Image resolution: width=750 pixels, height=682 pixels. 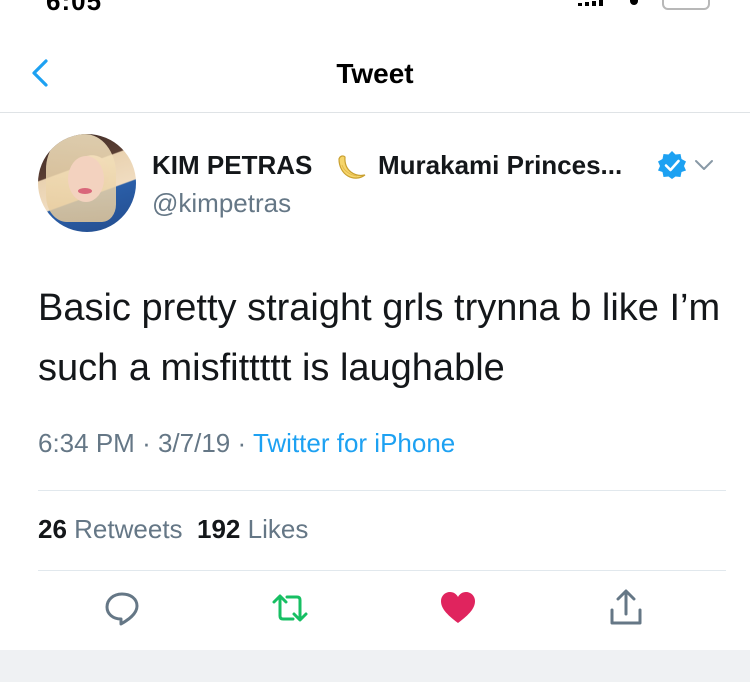 What do you see at coordinates (704, 165) in the screenshot?
I see `chevron-down-icon` at bounding box center [704, 165].